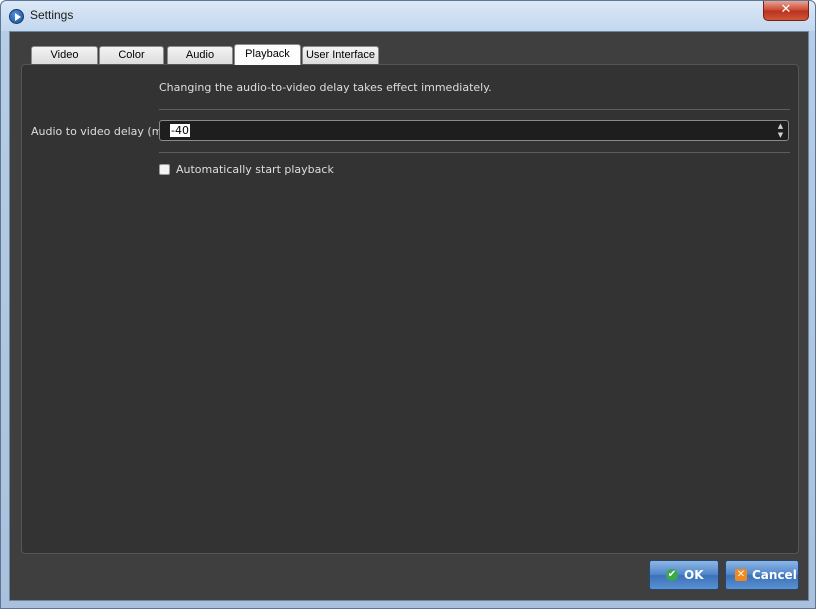 The height and width of the screenshot is (609, 816). Describe the element at coordinates (102, 131) in the screenshot. I see `audio-delay-label: Audio to video delay (ms)` at that location.